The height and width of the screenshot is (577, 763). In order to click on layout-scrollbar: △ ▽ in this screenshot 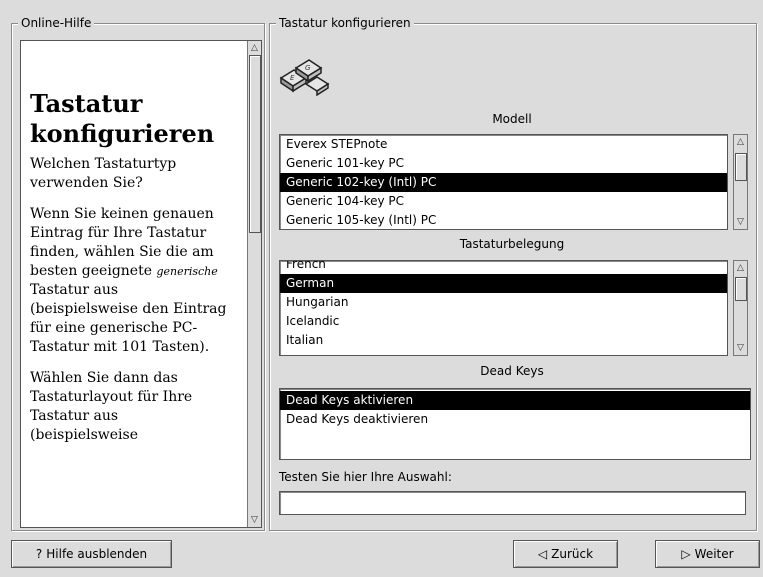, I will do `click(740, 308)`.